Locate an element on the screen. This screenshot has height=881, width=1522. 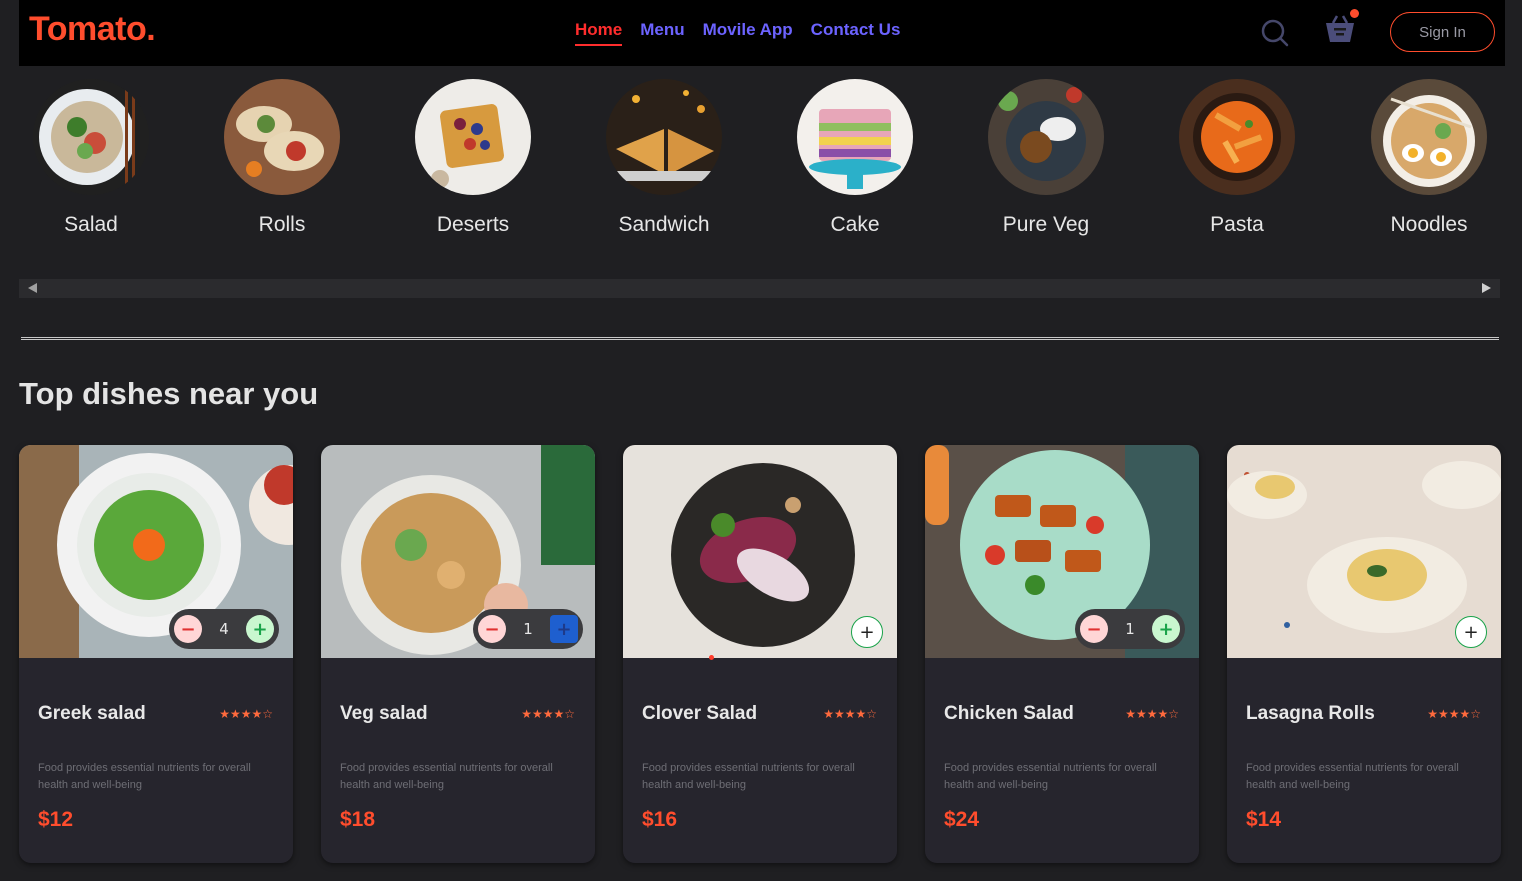
category-image-salad is located at coordinates (91, 137).